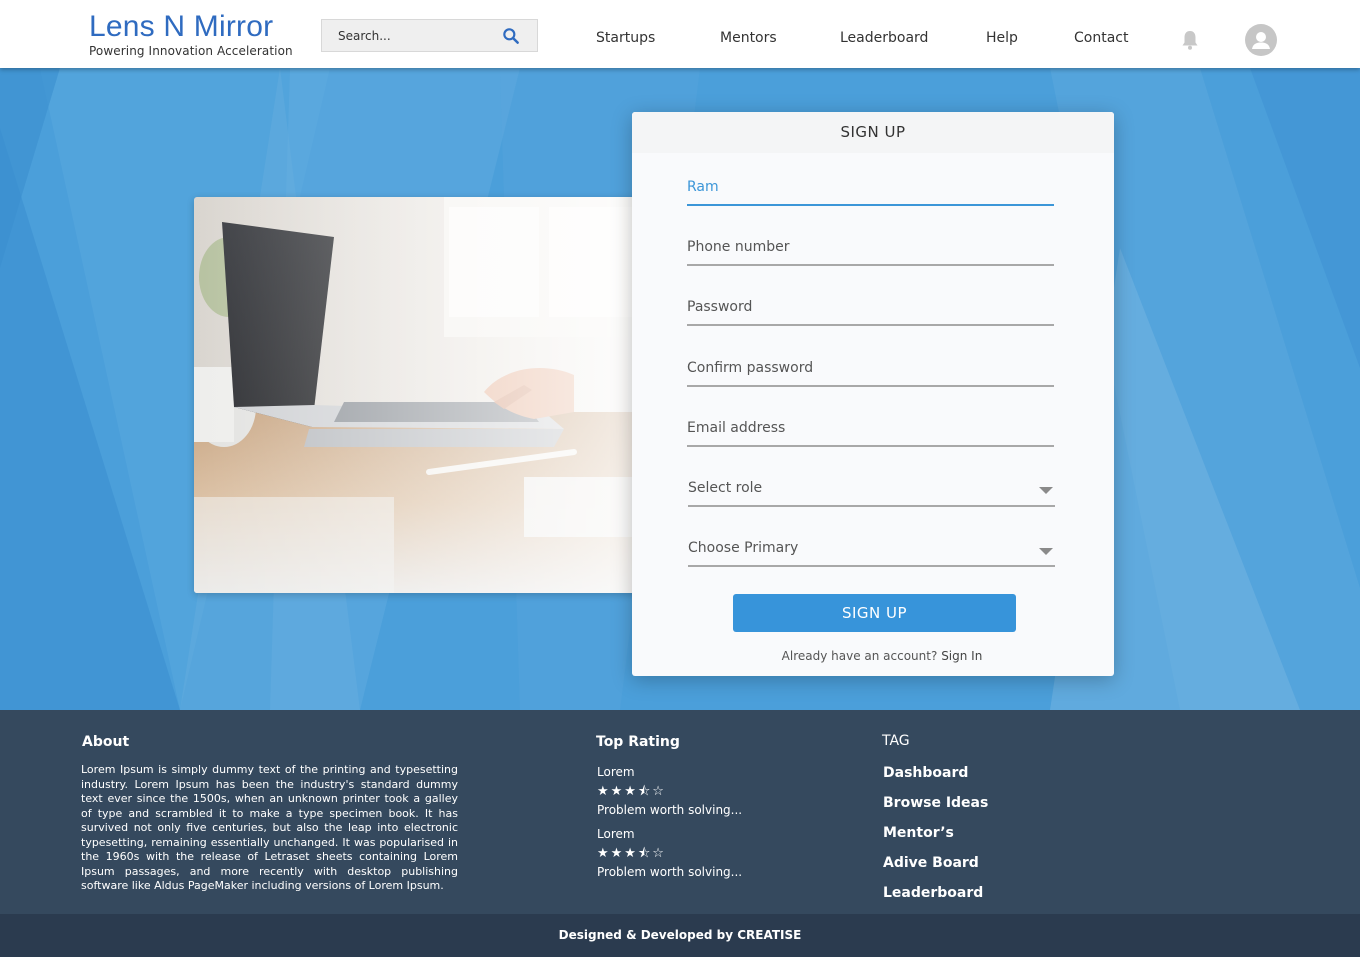  I want to click on search-box, so click(429, 35).